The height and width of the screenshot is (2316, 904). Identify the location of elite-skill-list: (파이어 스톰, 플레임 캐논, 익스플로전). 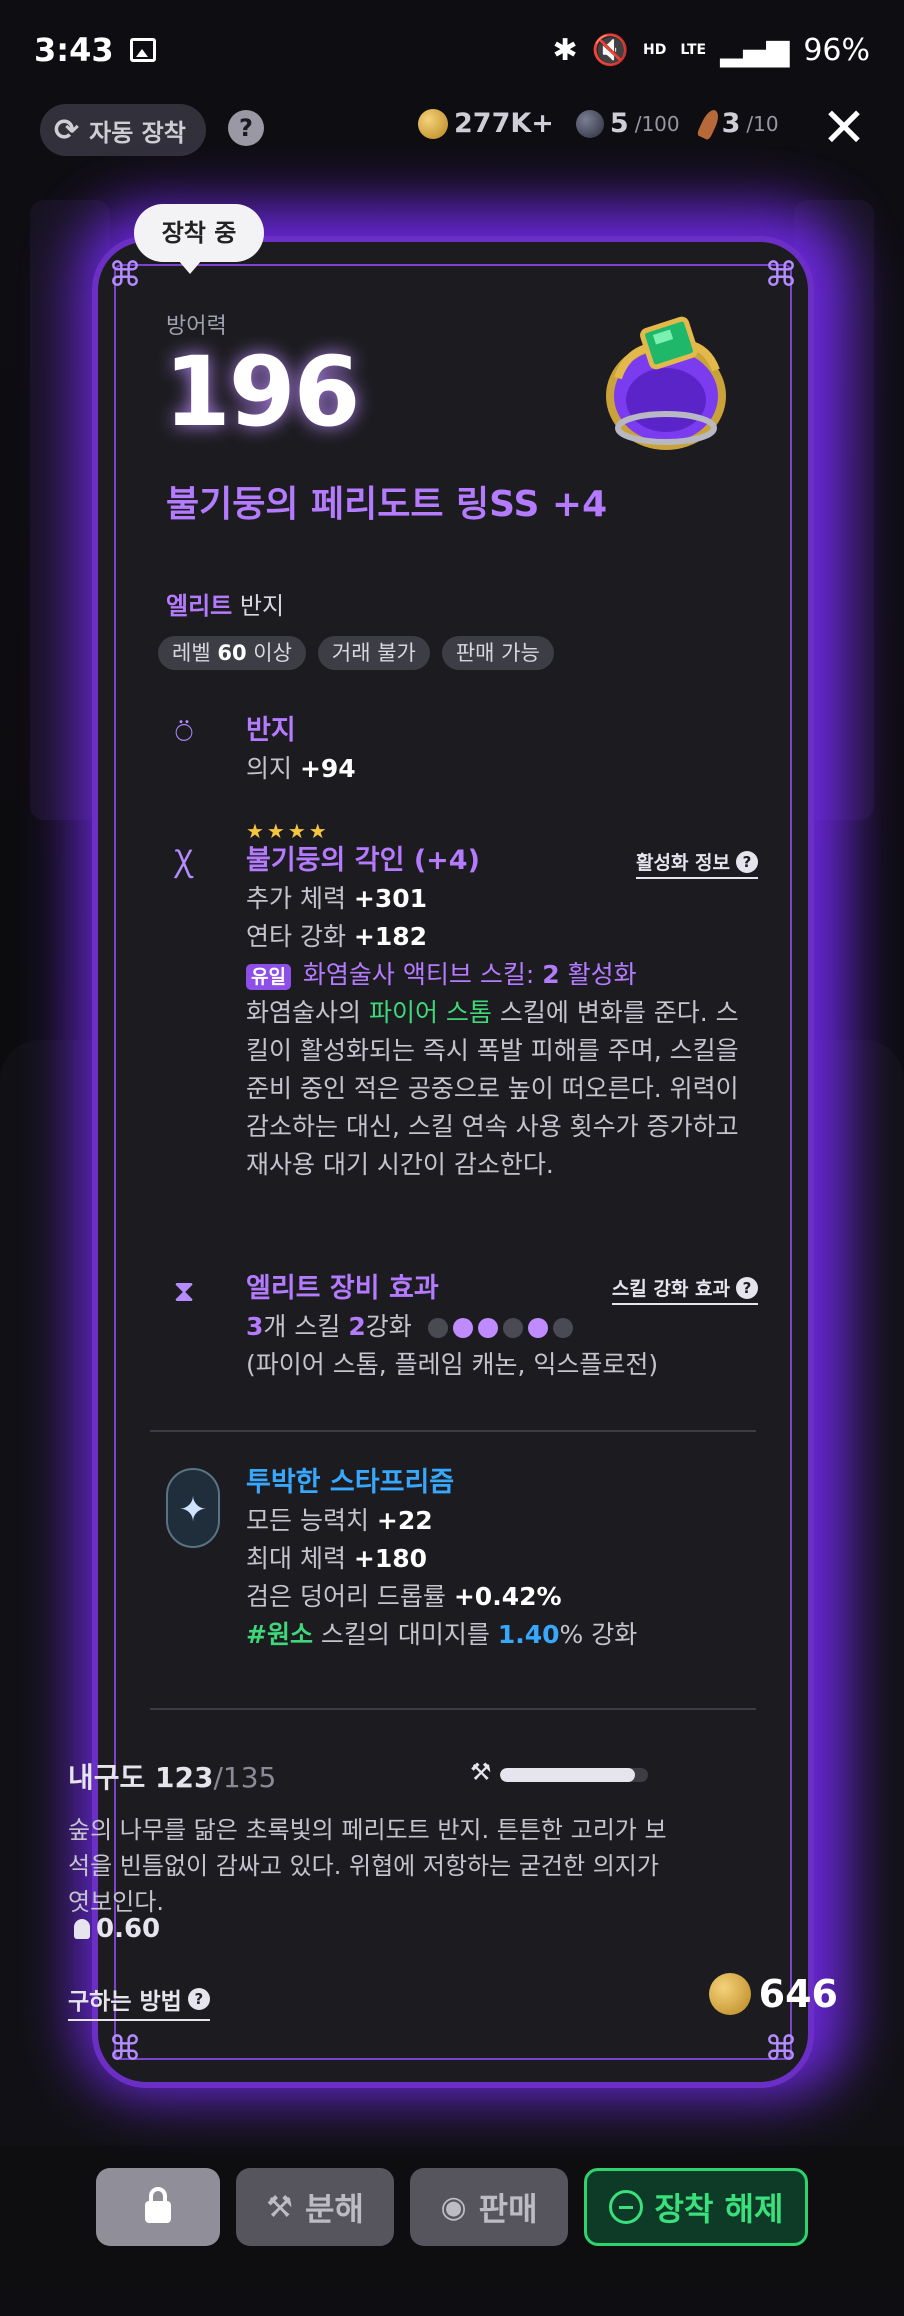
(452, 1364).